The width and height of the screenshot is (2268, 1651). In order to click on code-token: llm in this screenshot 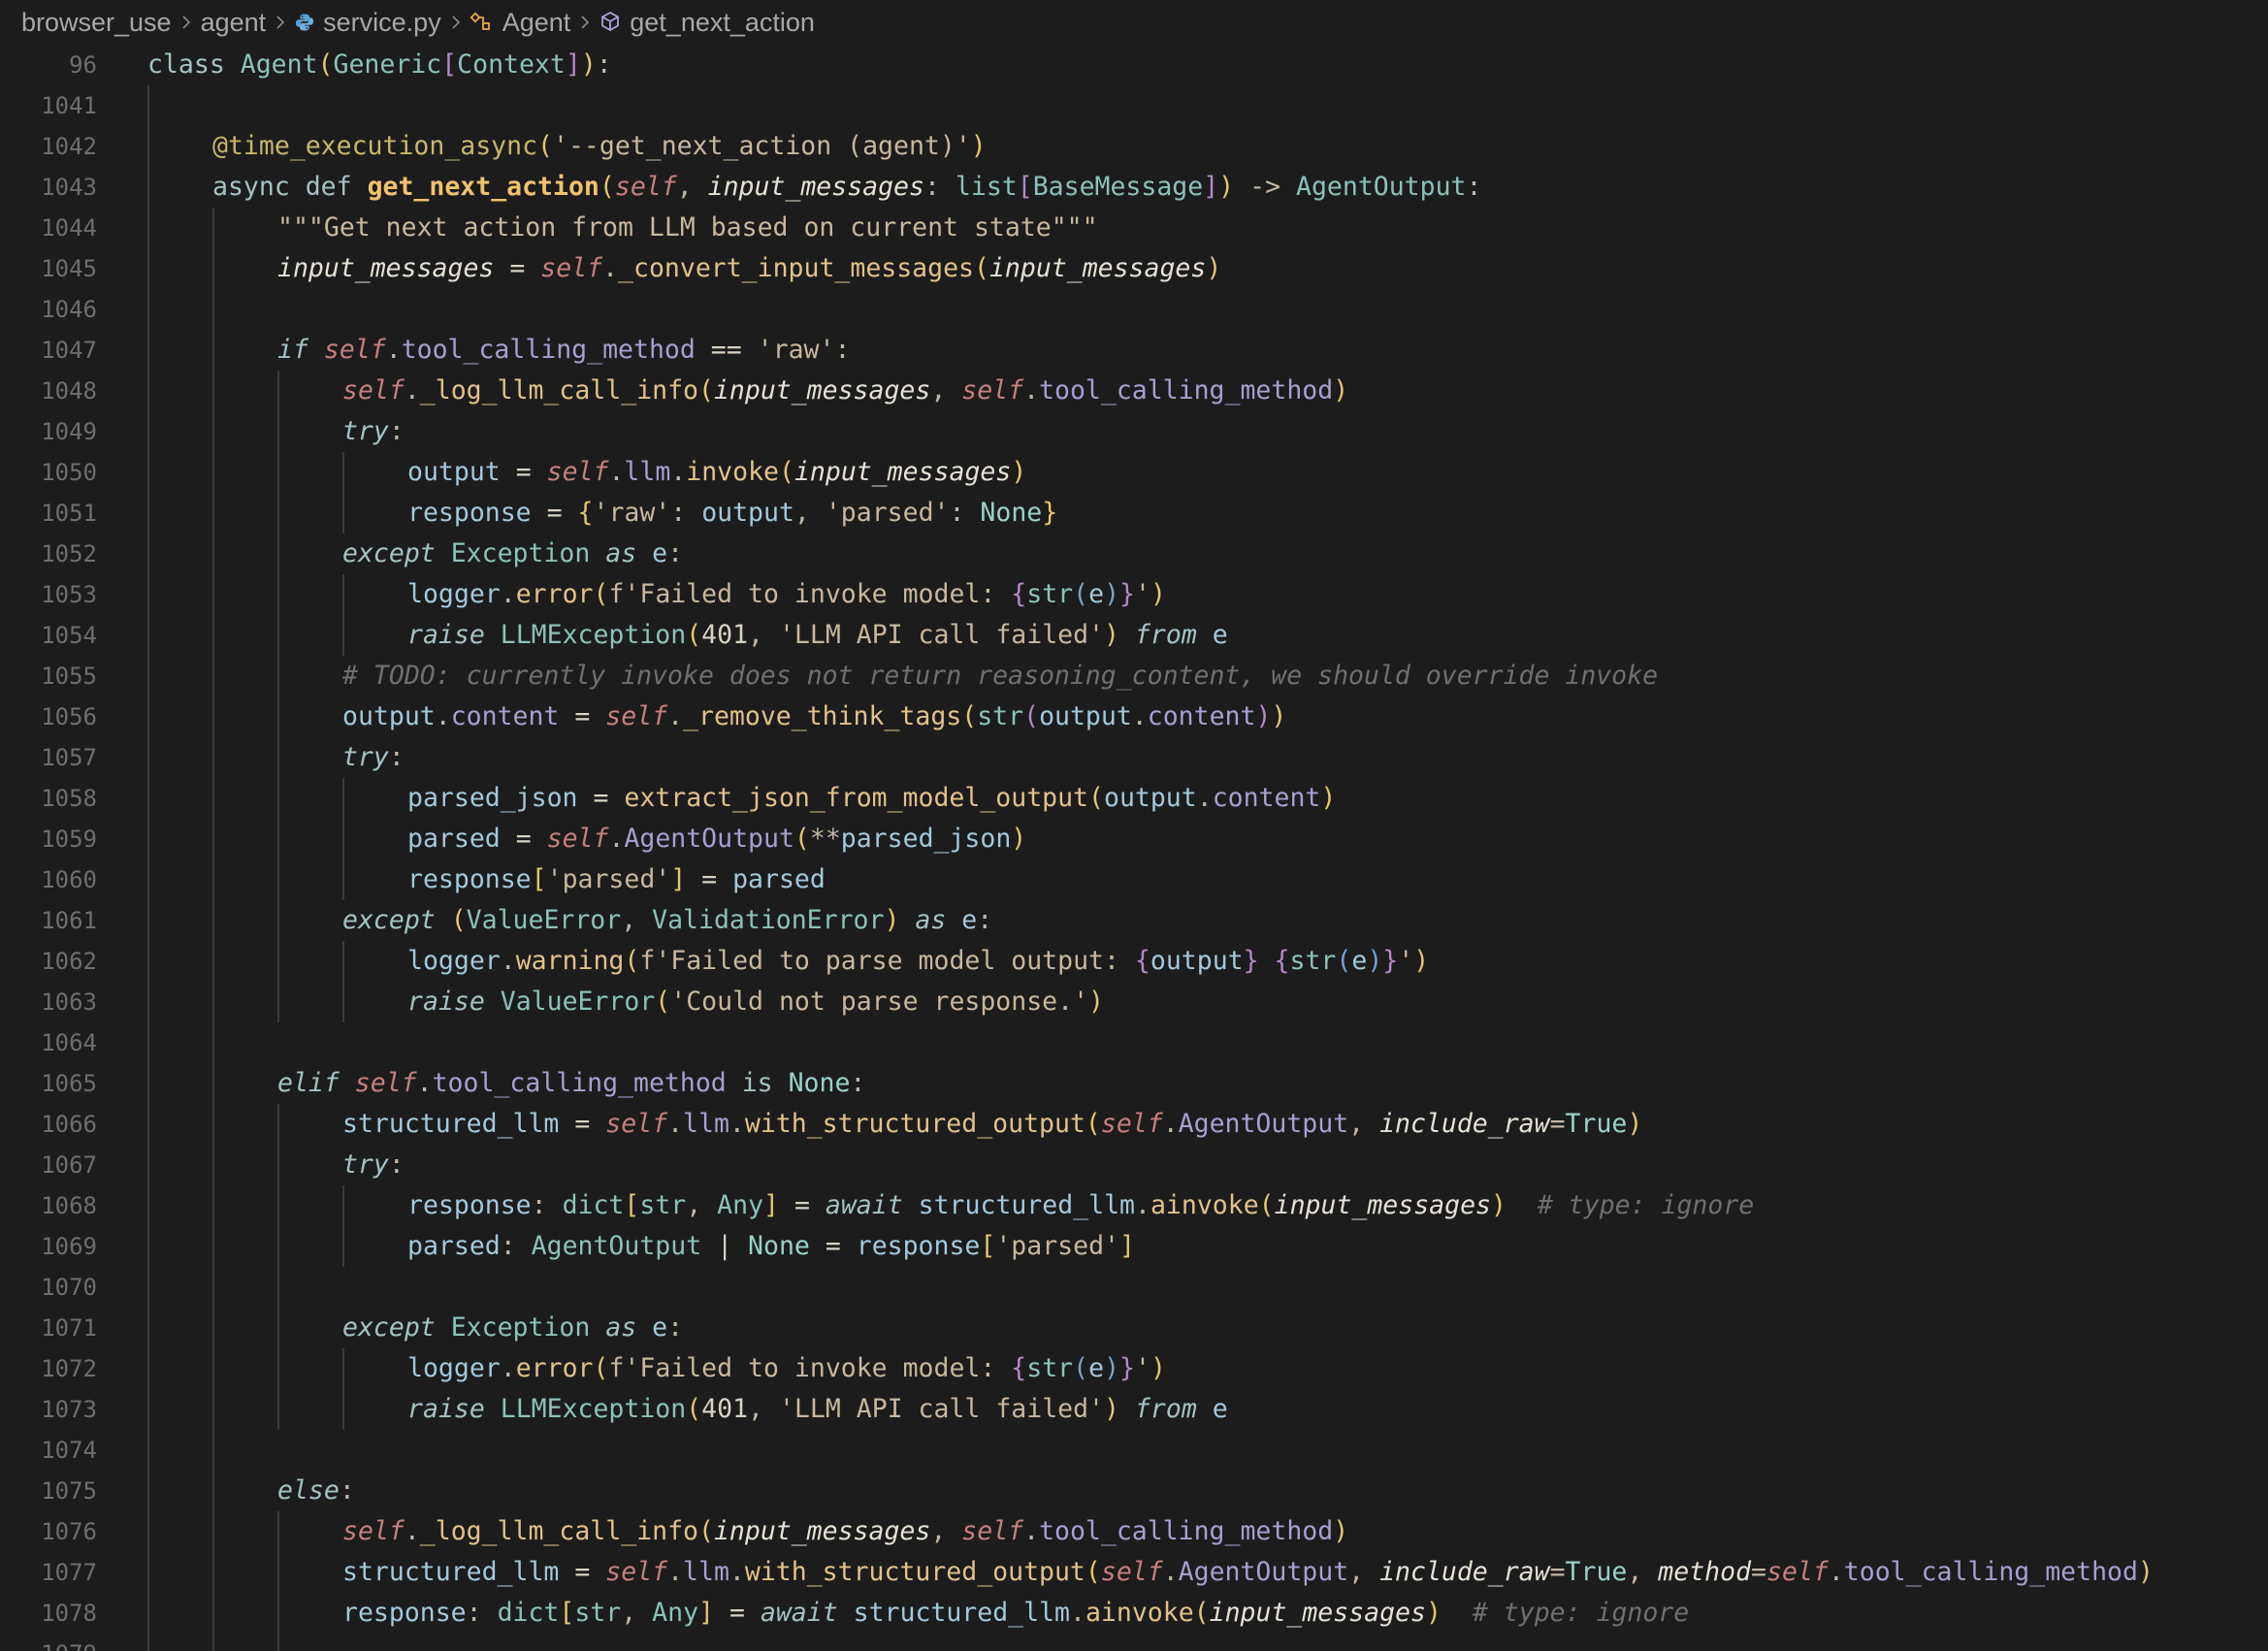, I will do `click(706, 1572)`.